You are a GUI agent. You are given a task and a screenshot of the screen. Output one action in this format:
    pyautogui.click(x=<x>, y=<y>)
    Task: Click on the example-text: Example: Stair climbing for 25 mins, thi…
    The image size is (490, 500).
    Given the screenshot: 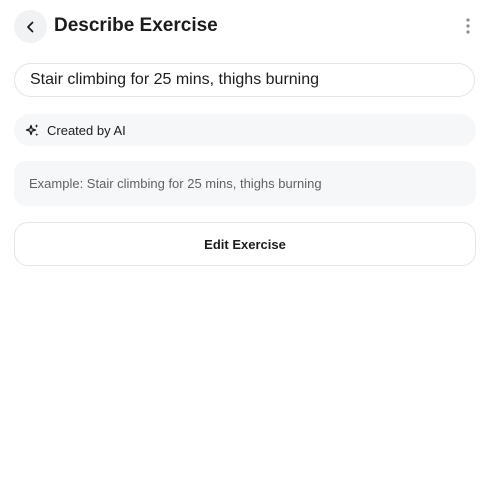 What is the action you would take?
    pyautogui.click(x=175, y=183)
    